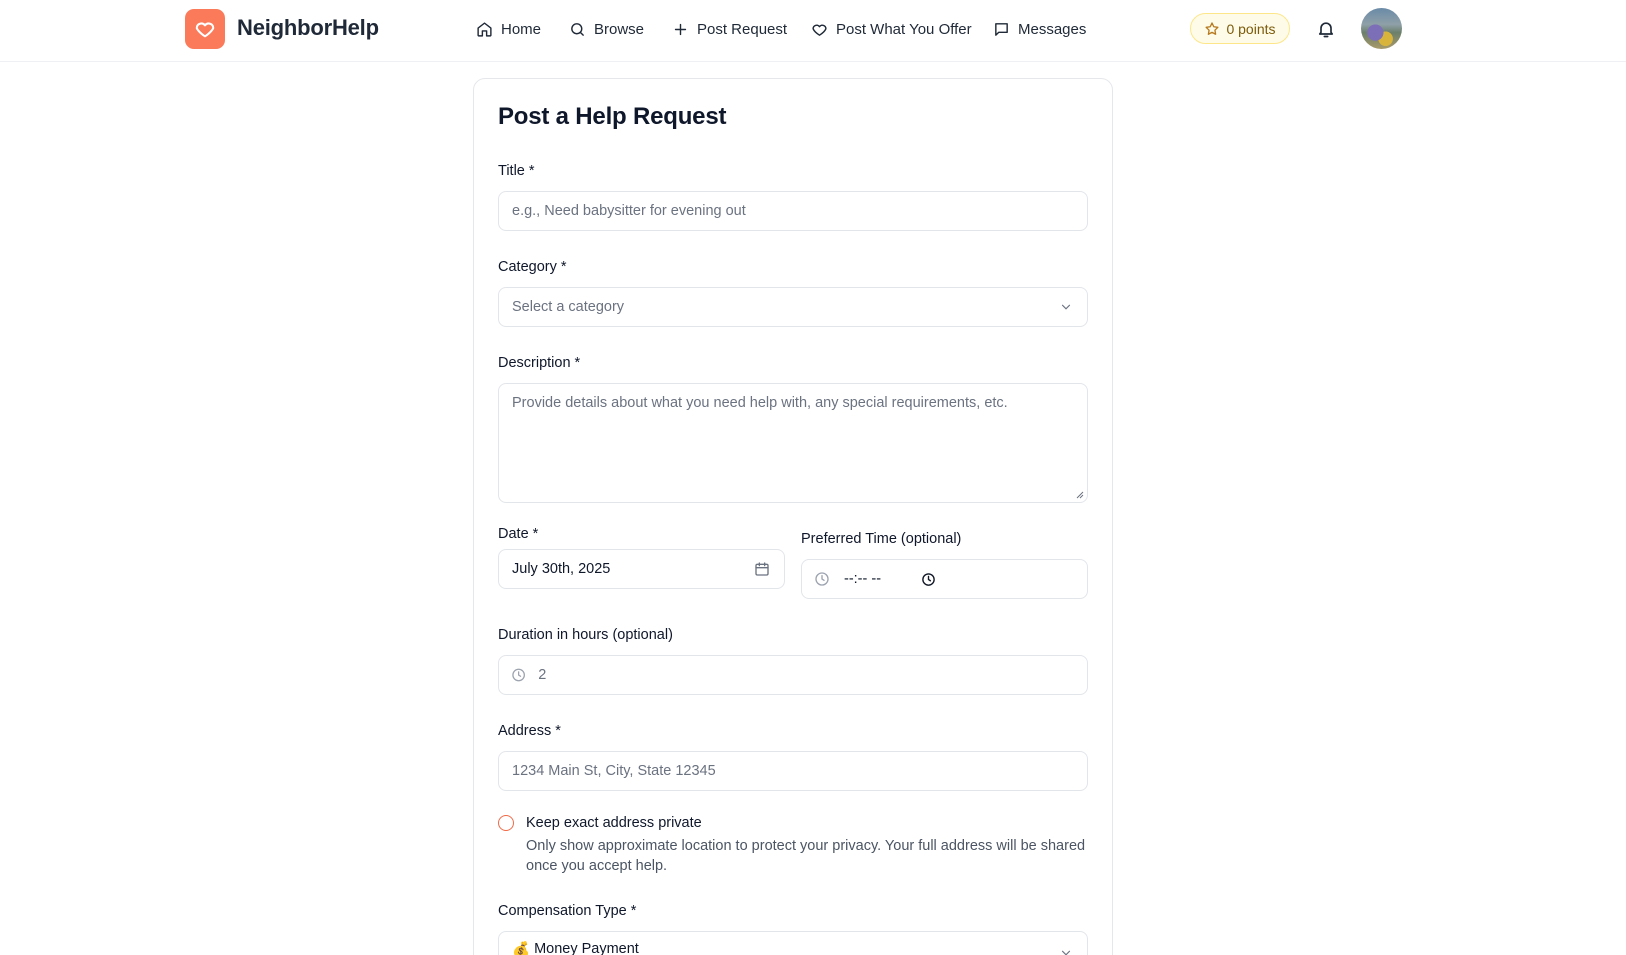 This screenshot has width=1626, height=955. I want to click on nav-post-offer: Post What You Offer, so click(891, 29).